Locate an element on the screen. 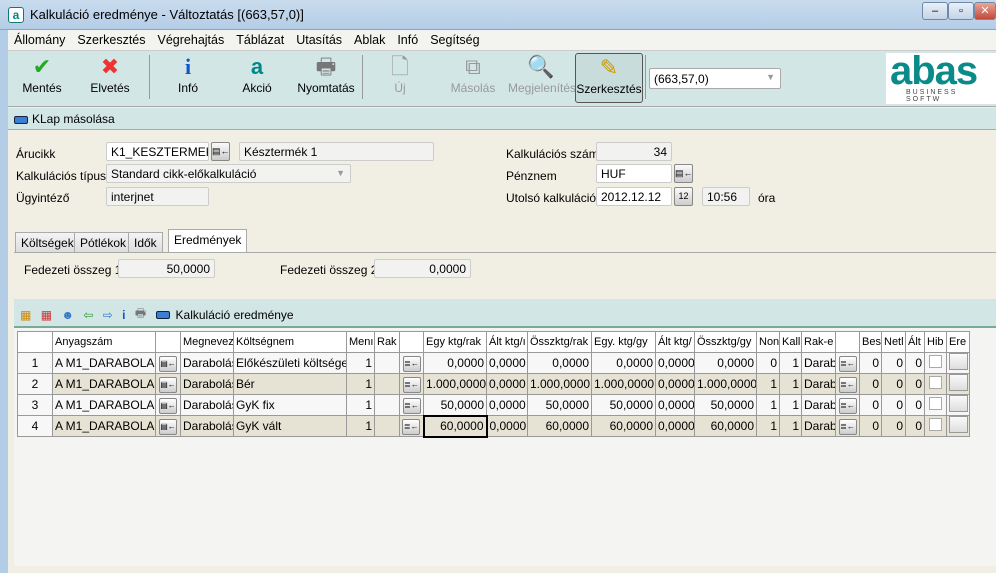 The width and height of the screenshot is (996, 573). column-header: Ált is located at coordinates (915, 342).